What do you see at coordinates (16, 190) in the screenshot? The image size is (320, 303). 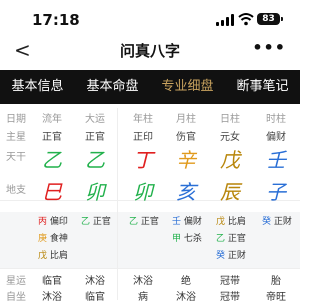 I see `row-label-branch: 地支` at bounding box center [16, 190].